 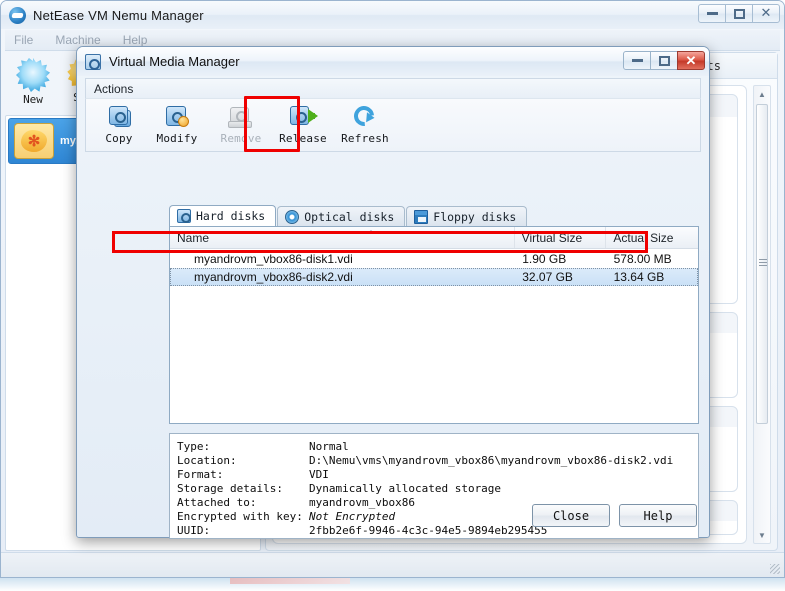 I want to click on resize-grip-icon, so click(x=775, y=569).